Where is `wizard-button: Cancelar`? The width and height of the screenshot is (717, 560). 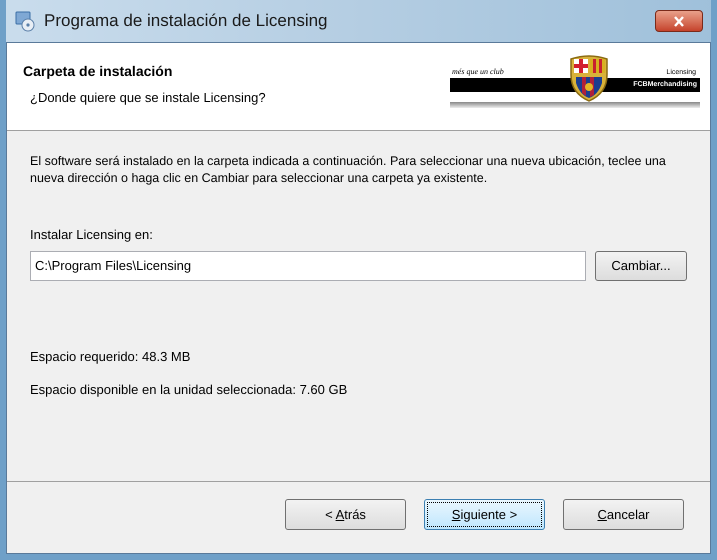 wizard-button: Cancelar is located at coordinates (623, 514).